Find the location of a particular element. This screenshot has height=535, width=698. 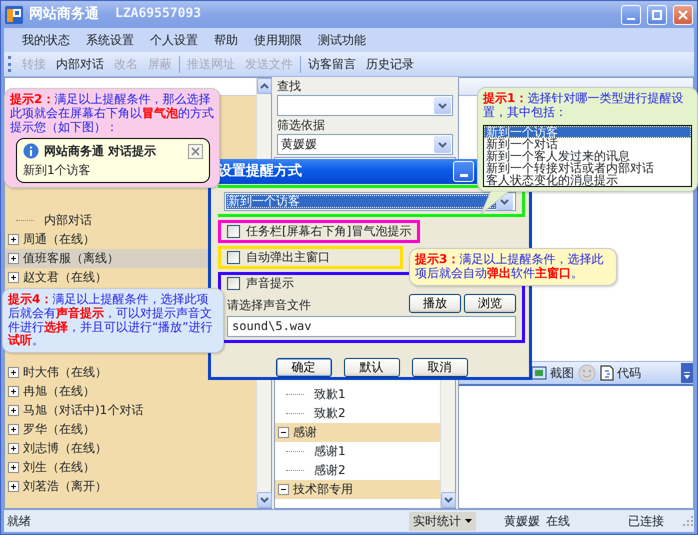

menu-item: 使用期限 is located at coordinates (278, 40).